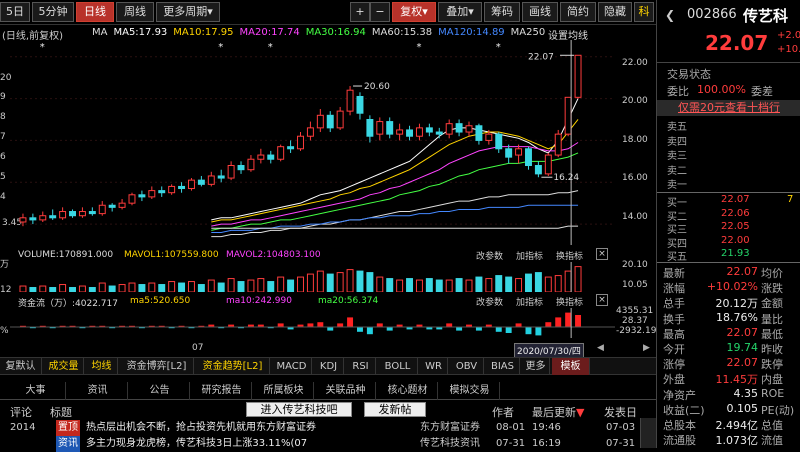  What do you see at coordinates (569, 301) in the screenshot?
I see `flow-swap-indicator-link: 换指标` at bounding box center [569, 301].